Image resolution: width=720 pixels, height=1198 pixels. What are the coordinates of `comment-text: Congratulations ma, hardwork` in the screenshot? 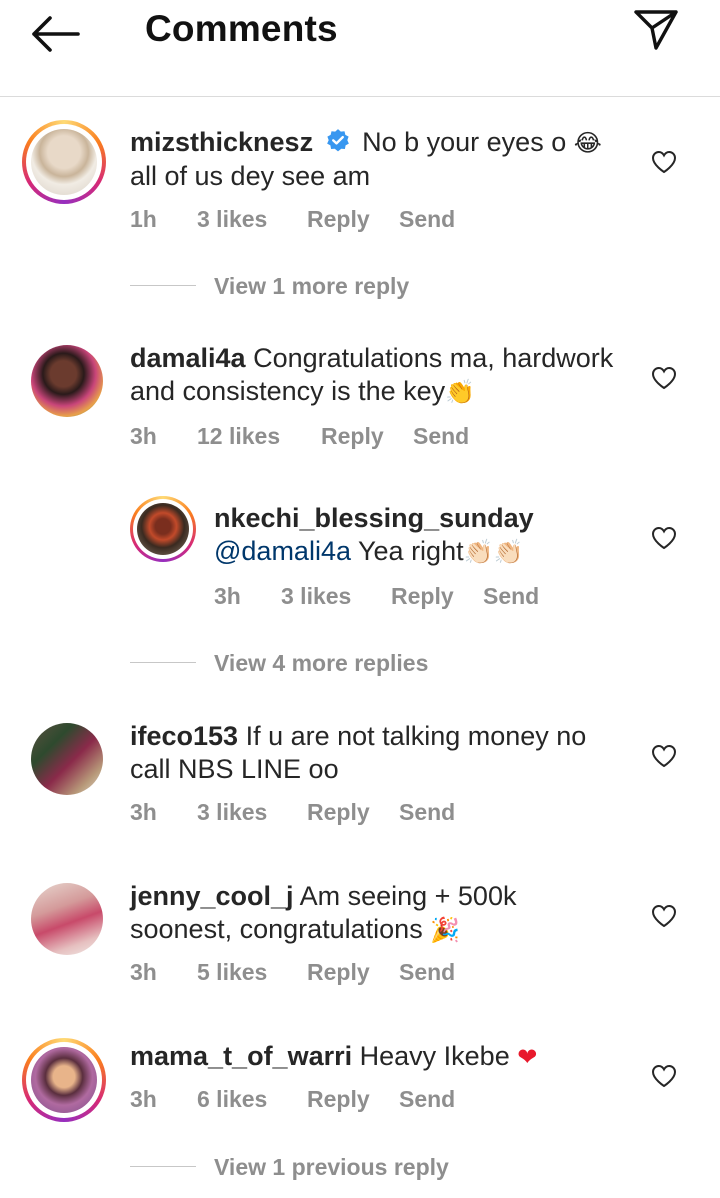 It's located at (433, 358).